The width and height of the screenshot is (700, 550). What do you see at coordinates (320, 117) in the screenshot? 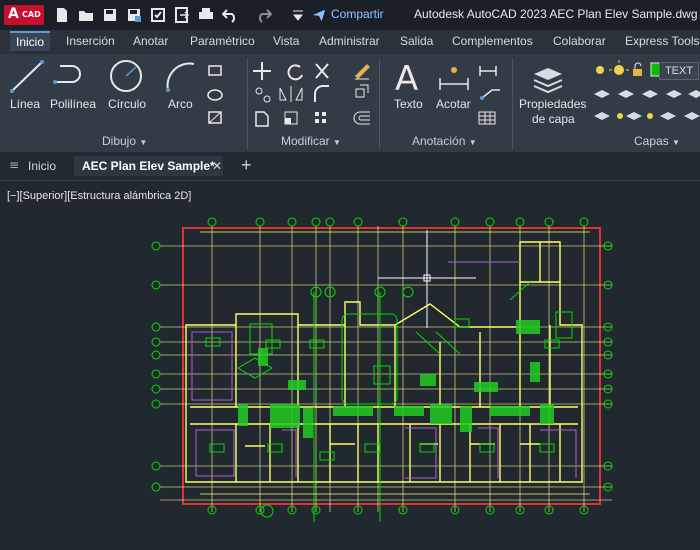
I see `array-icon` at bounding box center [320, 117].